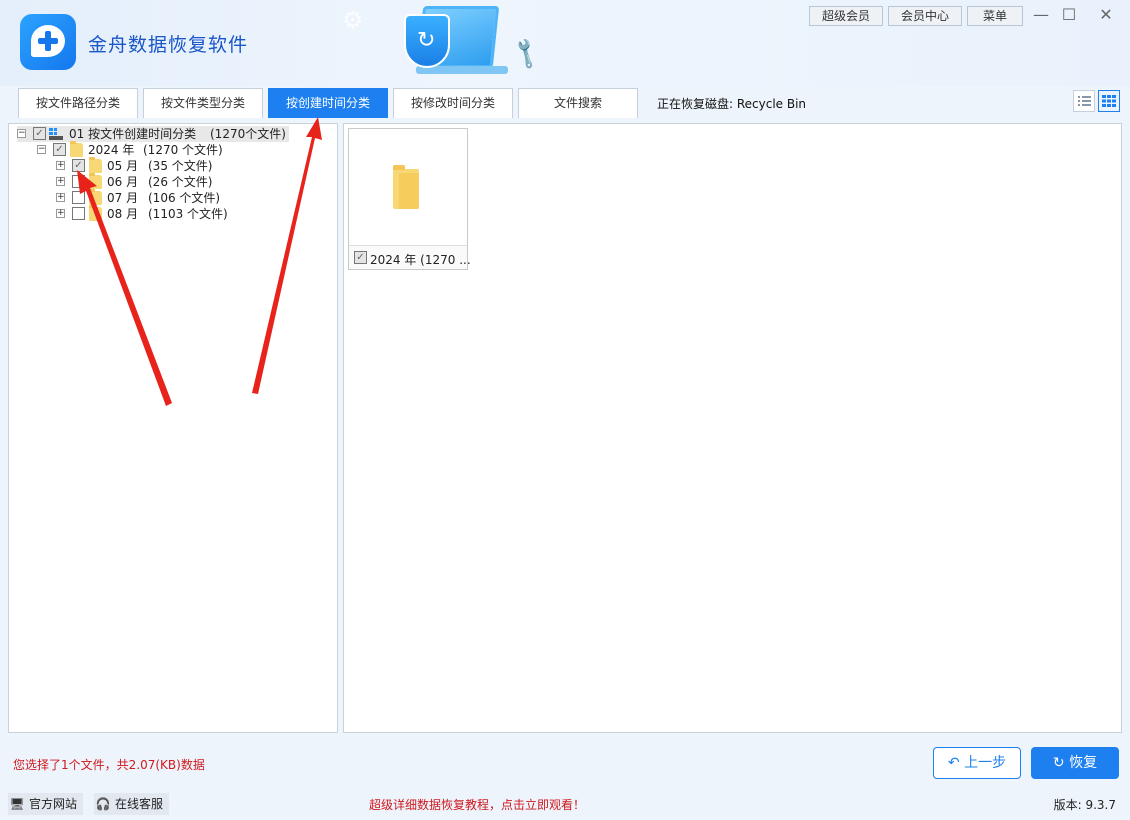 This screenshot has height=820, width=1130. I want to click on hero-illustration: ⚙ ↻ 🔧, so click(445, 43).